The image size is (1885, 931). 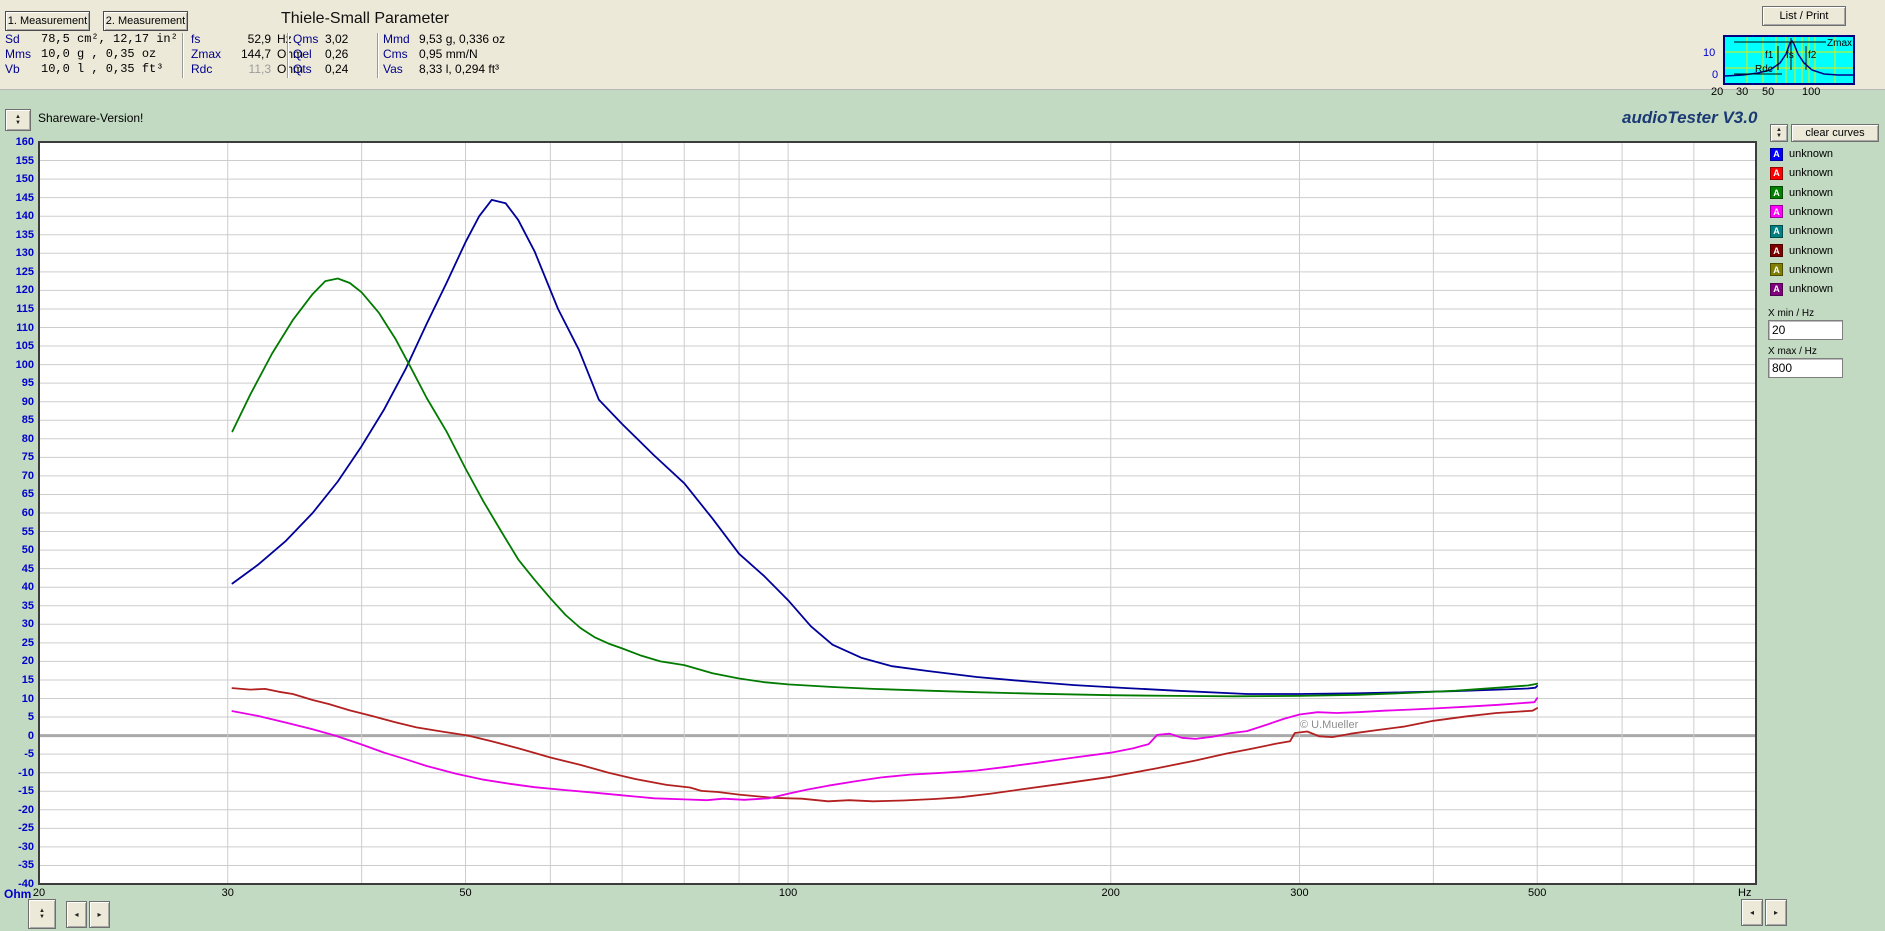 What do you see at coordinates (24, 346) in the screenshot?
I see `y-axis-label: 105` at bounding box center [24, 346].